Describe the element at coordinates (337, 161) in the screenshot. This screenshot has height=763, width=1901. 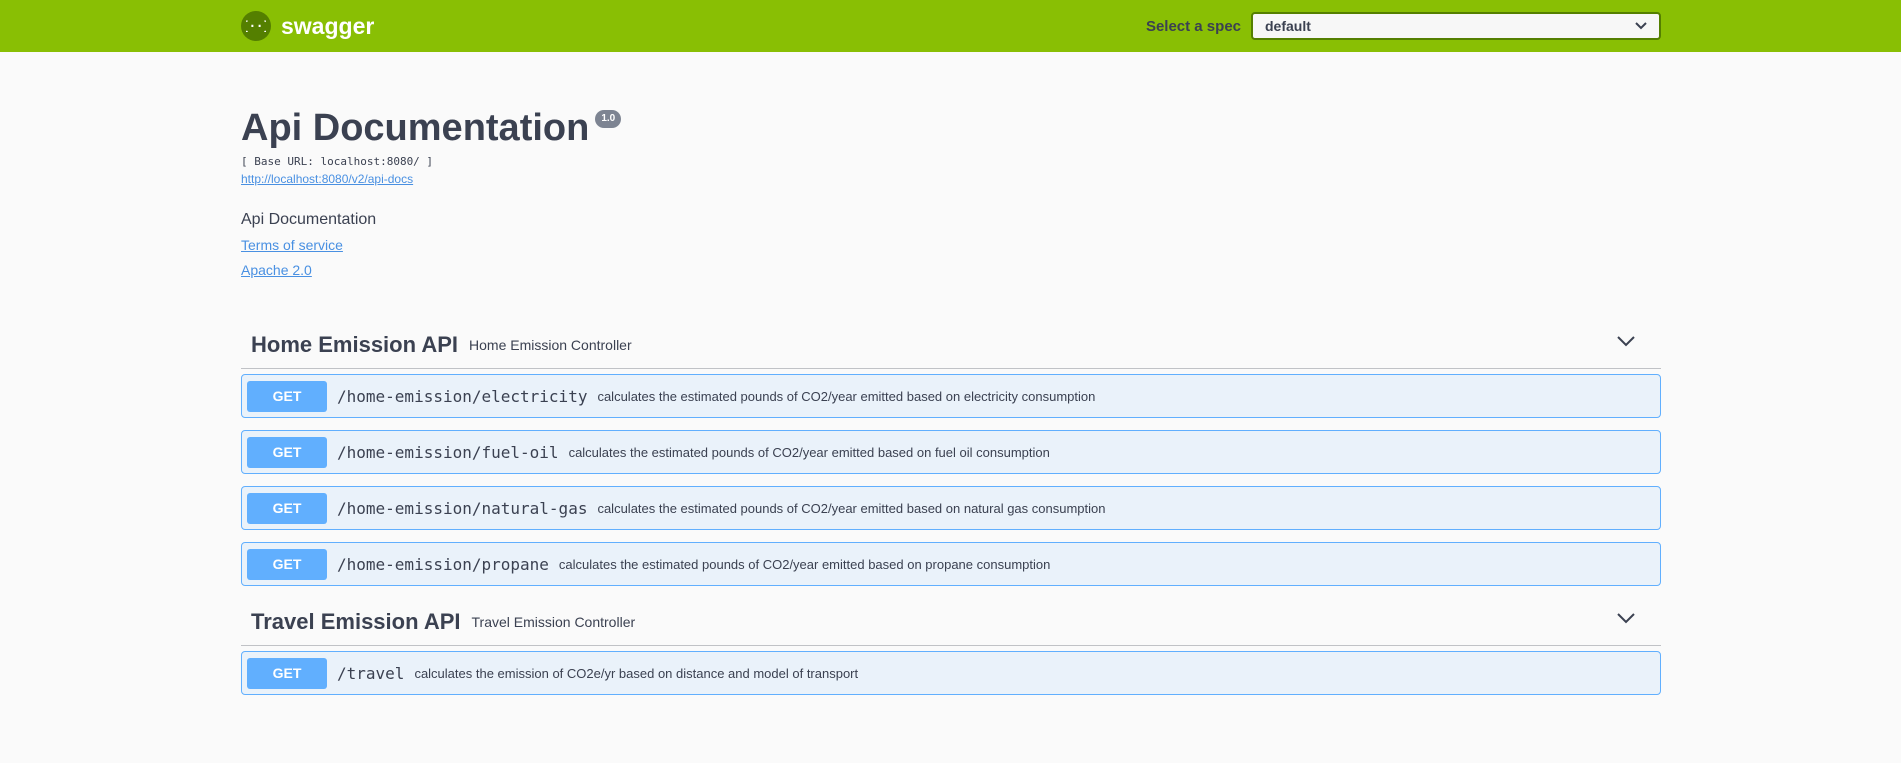
I see `base-url: [ Base URL: localhost:8080/ ]` at that location.